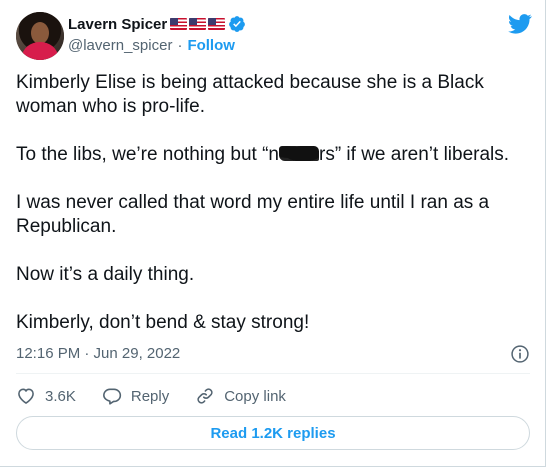 The height and width of the screenshot is (467, 546). Describe the element at coordinates (520, 24) in the screenshot. I see `twitter-bird-icon` at that location.